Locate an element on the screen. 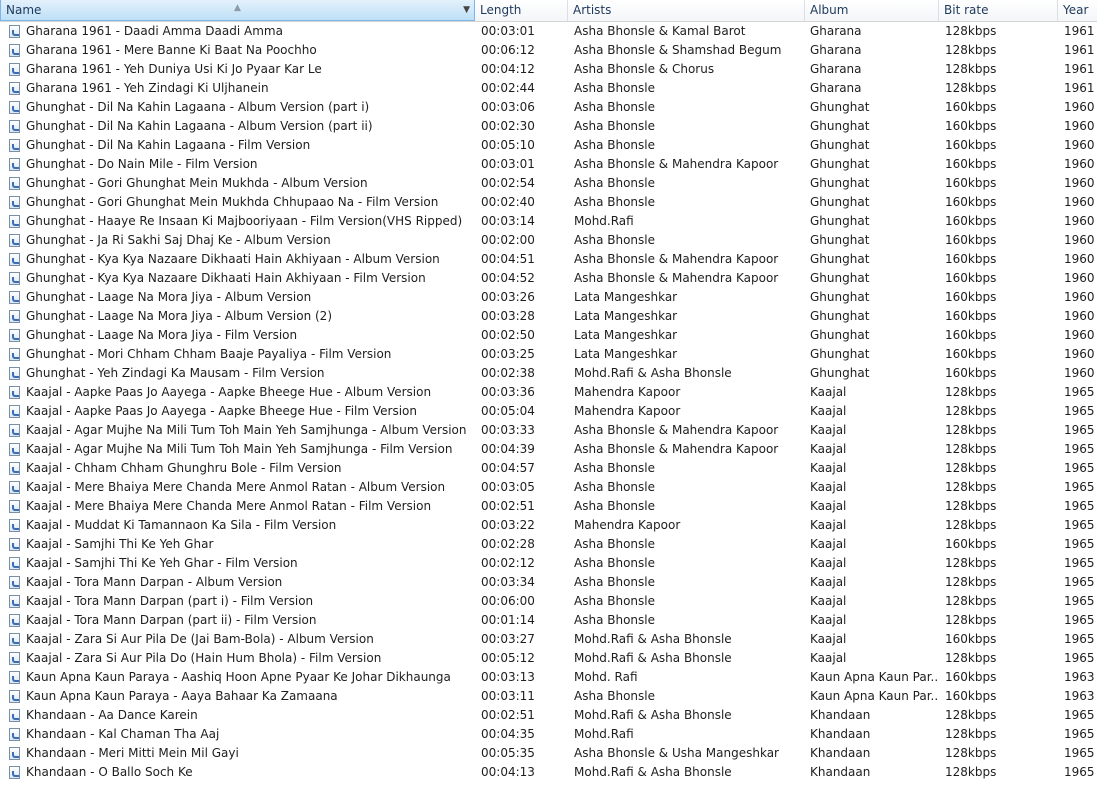 The image size is (1097, 791). column-header-name: Name ▲ ▼ is located at coordinates (237, 10).